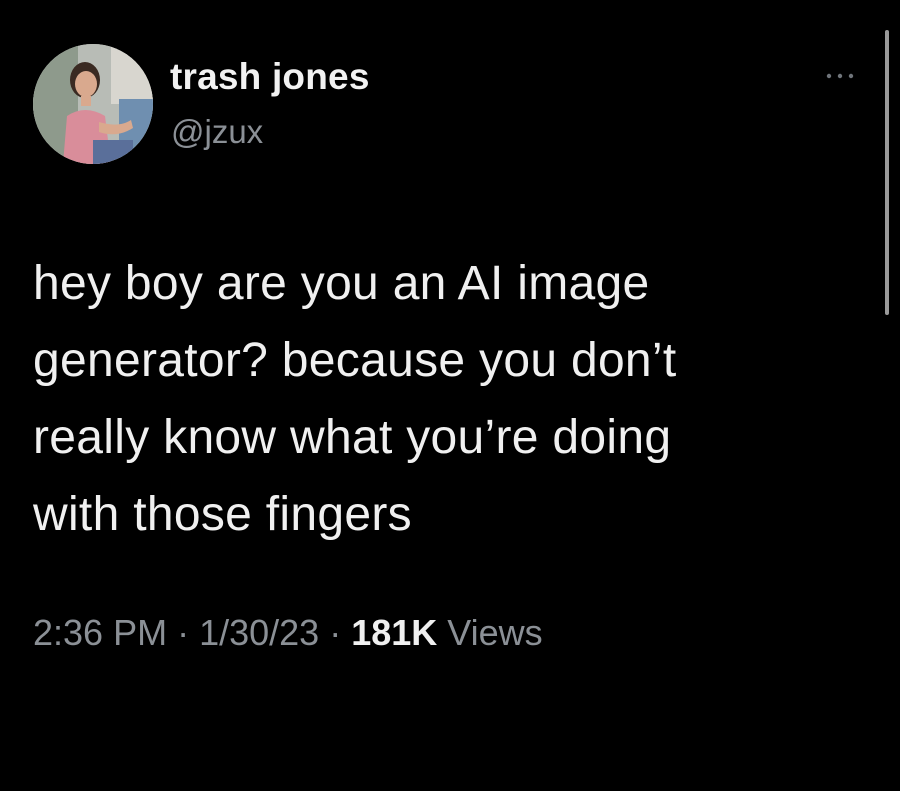 The image size is (900, 791). I want to click on tweet-metadata: 2:36 PM · 1/30/23 · 181K Views, so click(288, 633).